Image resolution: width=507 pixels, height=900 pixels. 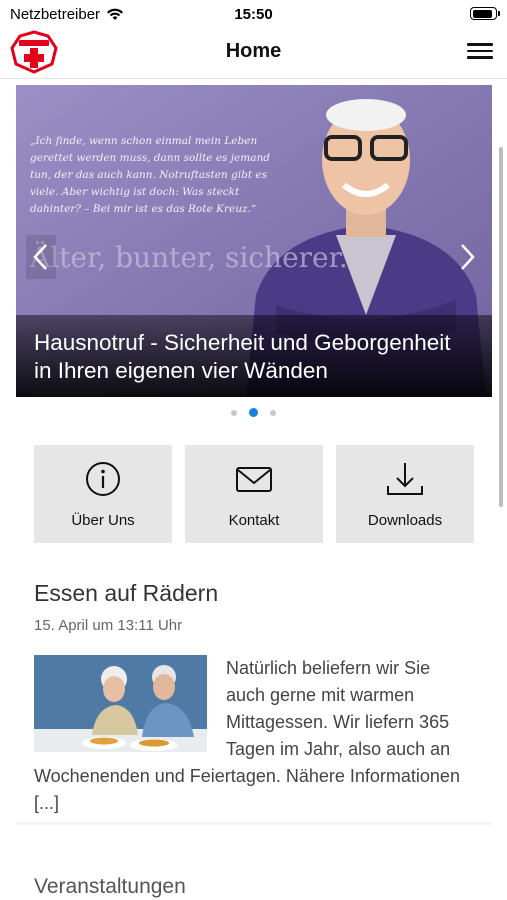 I want to click on section-divider, so click(x=254, y=823).